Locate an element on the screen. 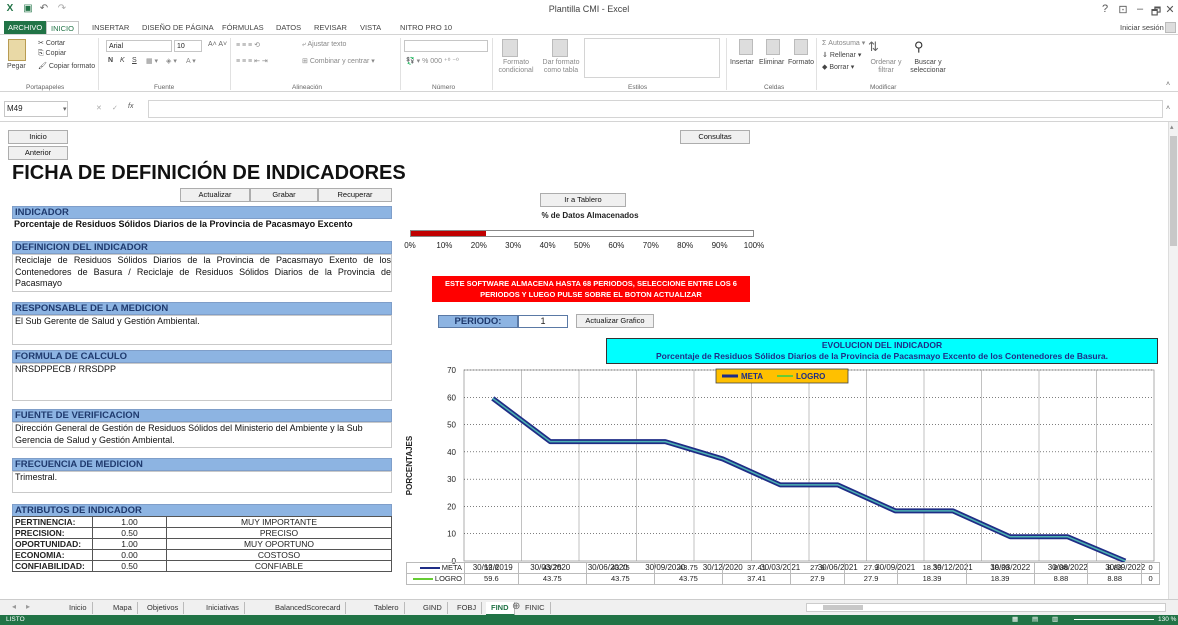 Image resolution: width=1178 pixels, height=625 pixels. autosum-button: Σ Autosuma ▾ is located at coordinates (843, 43).